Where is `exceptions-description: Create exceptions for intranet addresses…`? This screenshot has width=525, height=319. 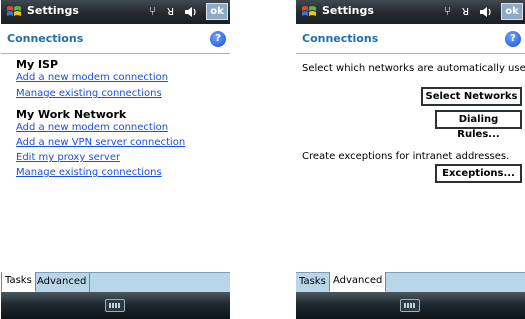 exceptions-description: Create exceptions for intranet addresses… is located at coordinates (406, 156).